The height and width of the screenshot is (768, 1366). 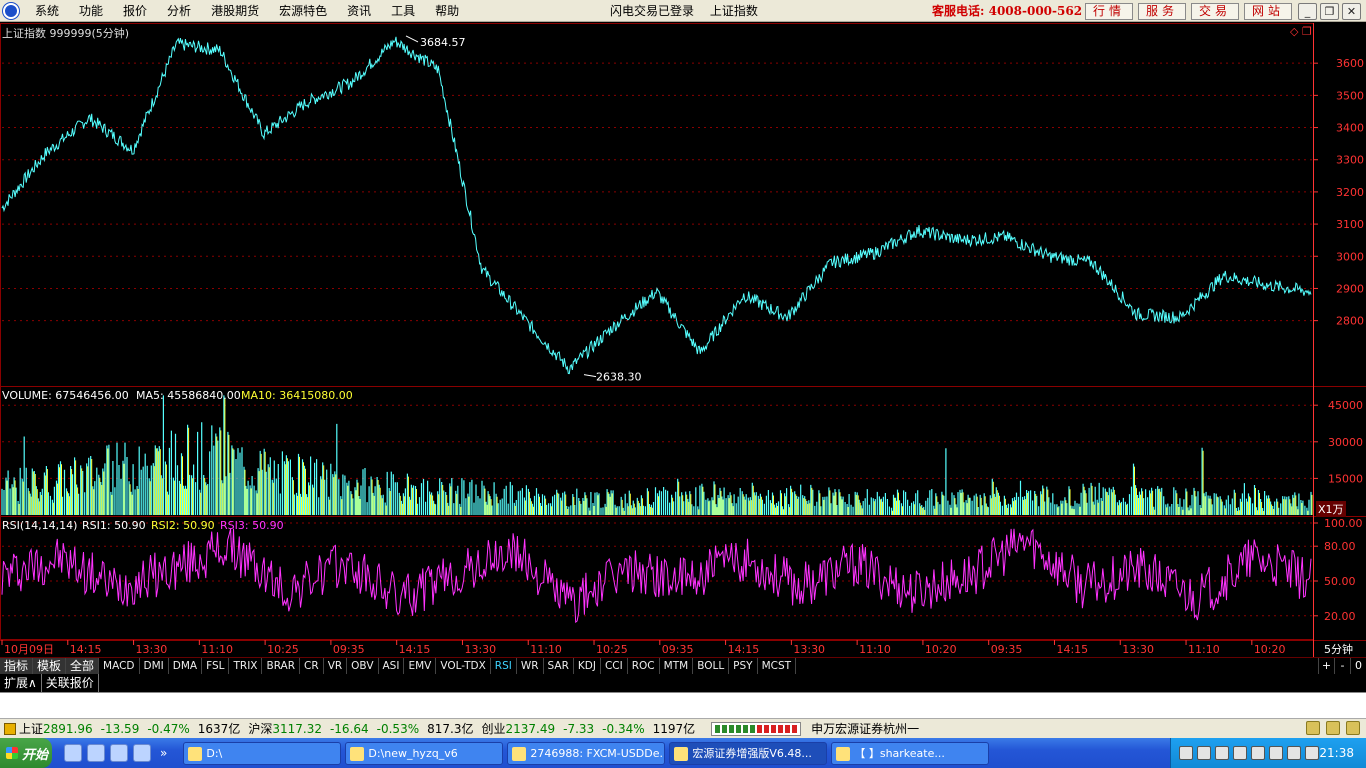 What do you see at coordinates (1215, 11) in the screenshot?
I see `trade-button: 交易` at bounding box center [1215, 11].